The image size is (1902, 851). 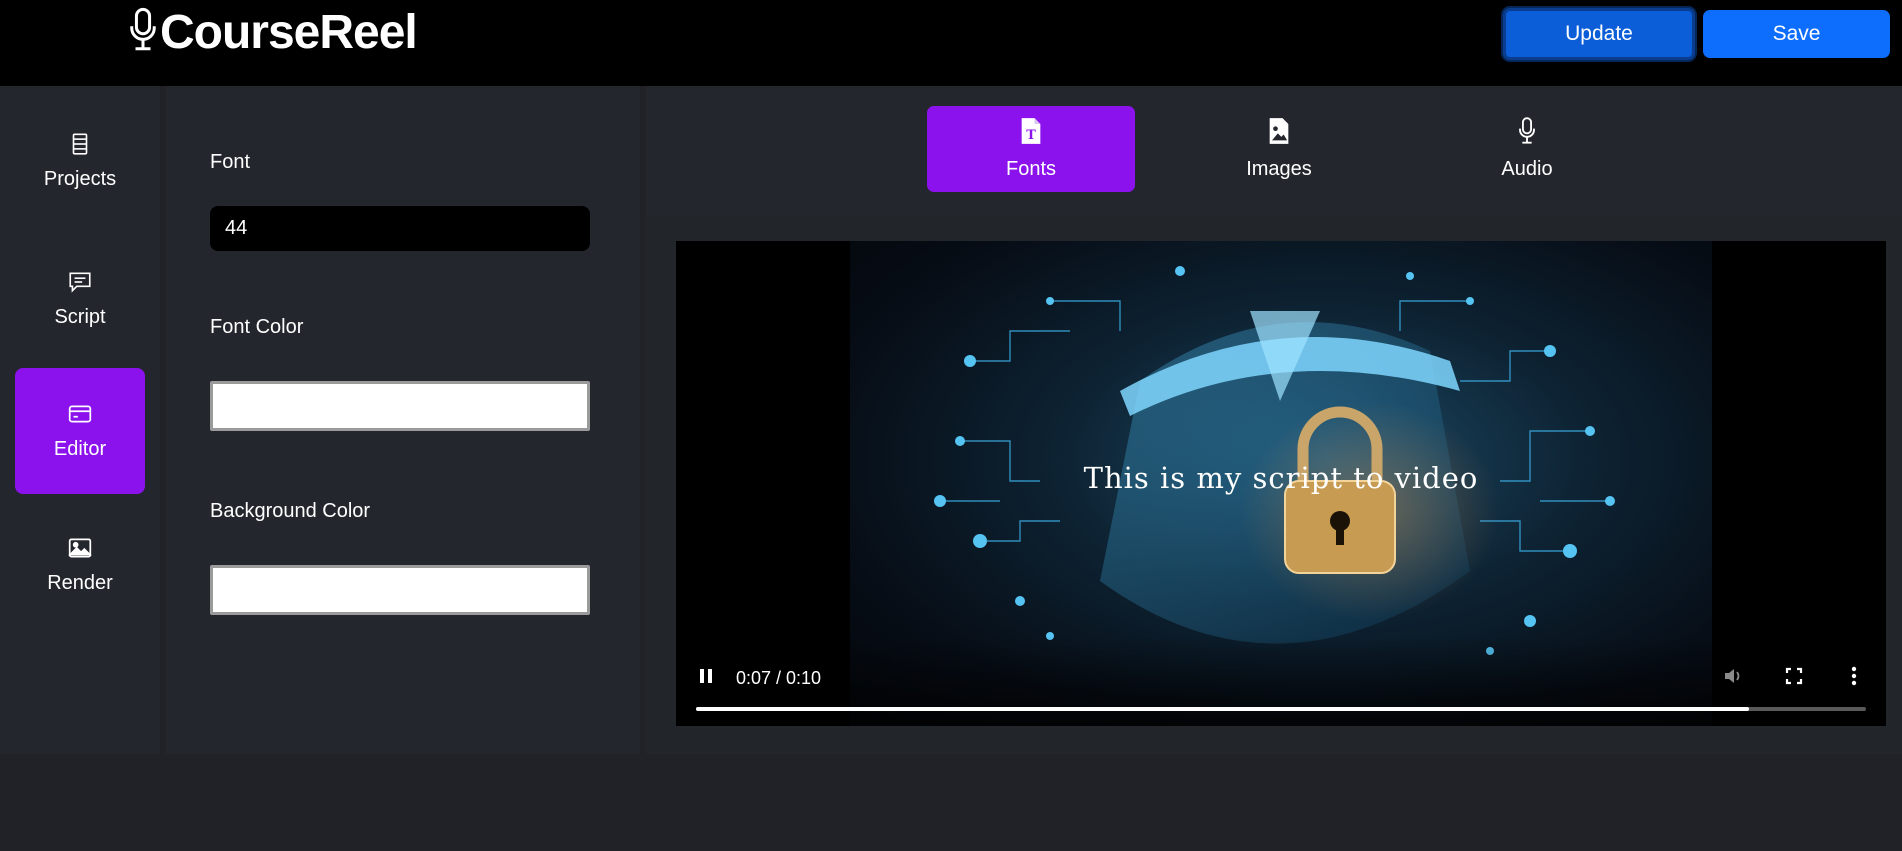 What do you see at coordinates (1527, 169) in the screenshot?
I see `tab-label: Audio` at bounding box center [1527, 169].